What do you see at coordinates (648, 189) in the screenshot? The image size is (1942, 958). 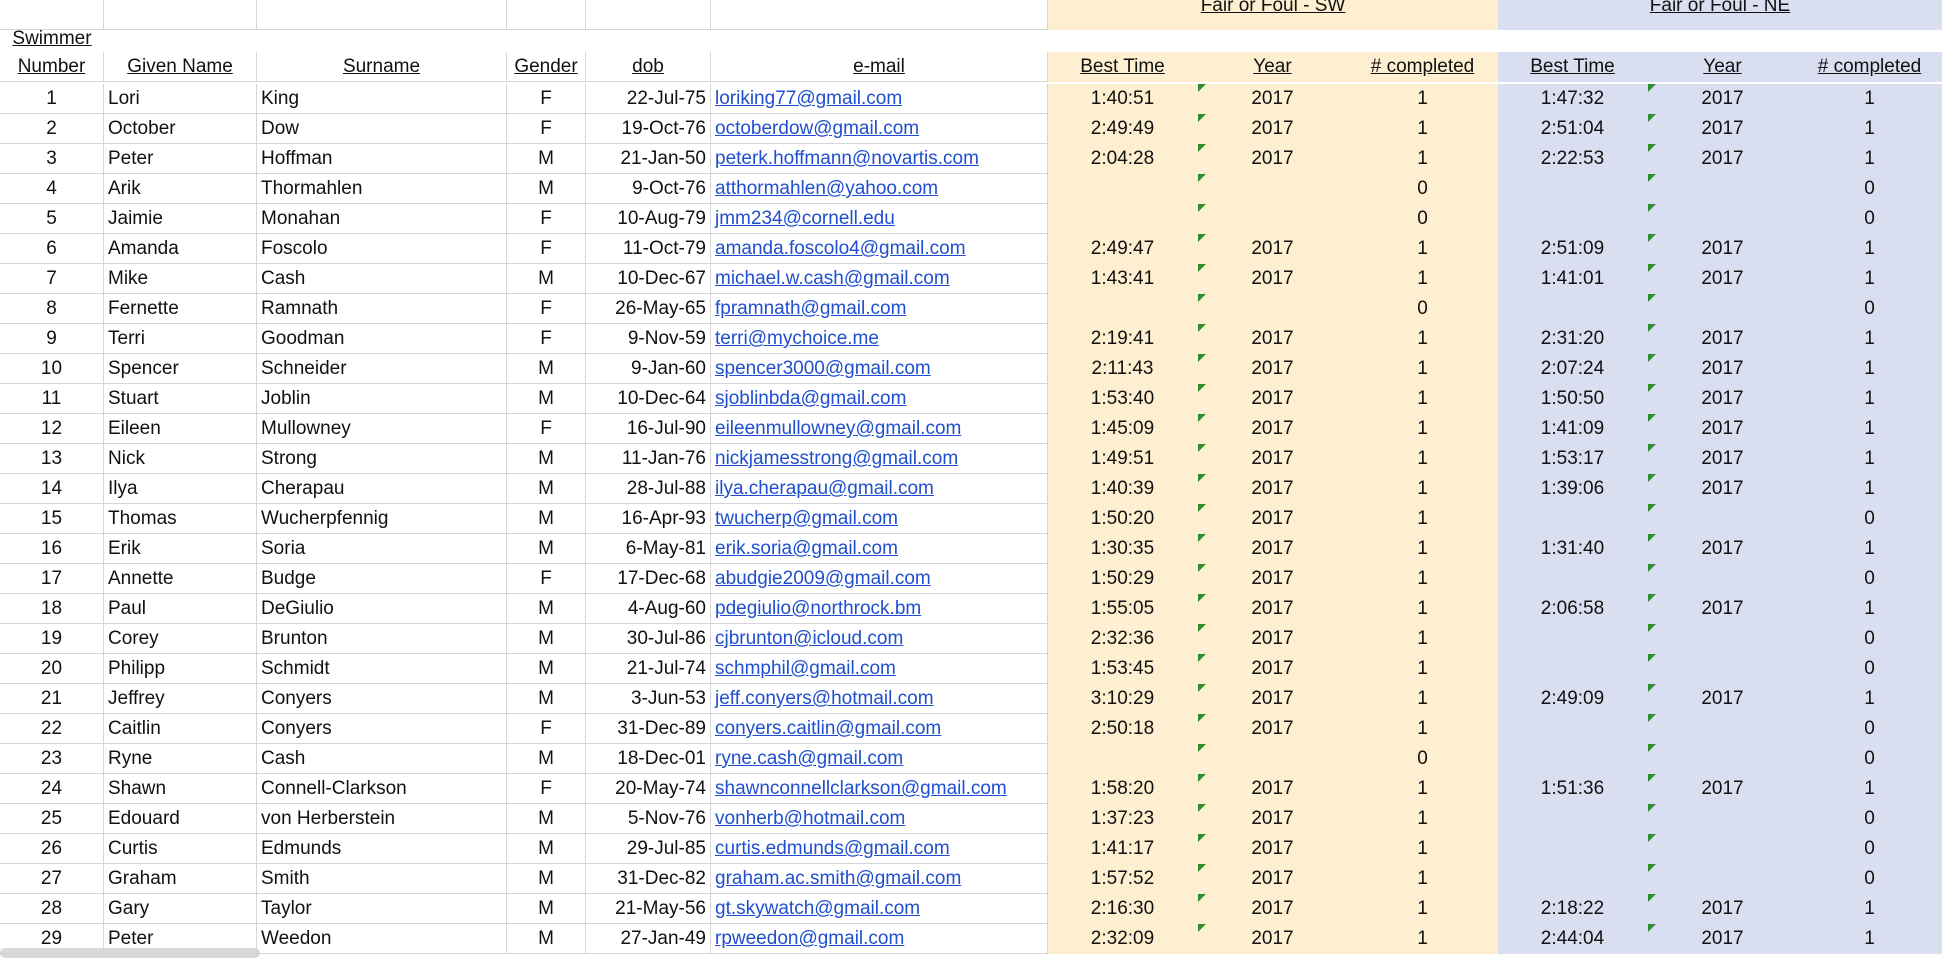 I see `cell-dob: 9-Oct-76` at bounding box center [648, 189].